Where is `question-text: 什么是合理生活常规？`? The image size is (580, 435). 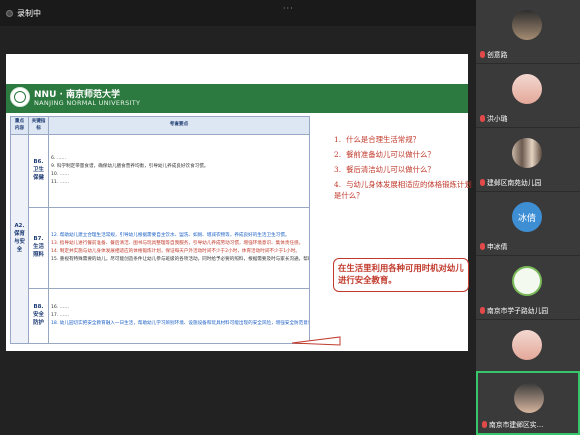
question-text: 什么是合理生活常规？ is located at coordinates (383, 139).